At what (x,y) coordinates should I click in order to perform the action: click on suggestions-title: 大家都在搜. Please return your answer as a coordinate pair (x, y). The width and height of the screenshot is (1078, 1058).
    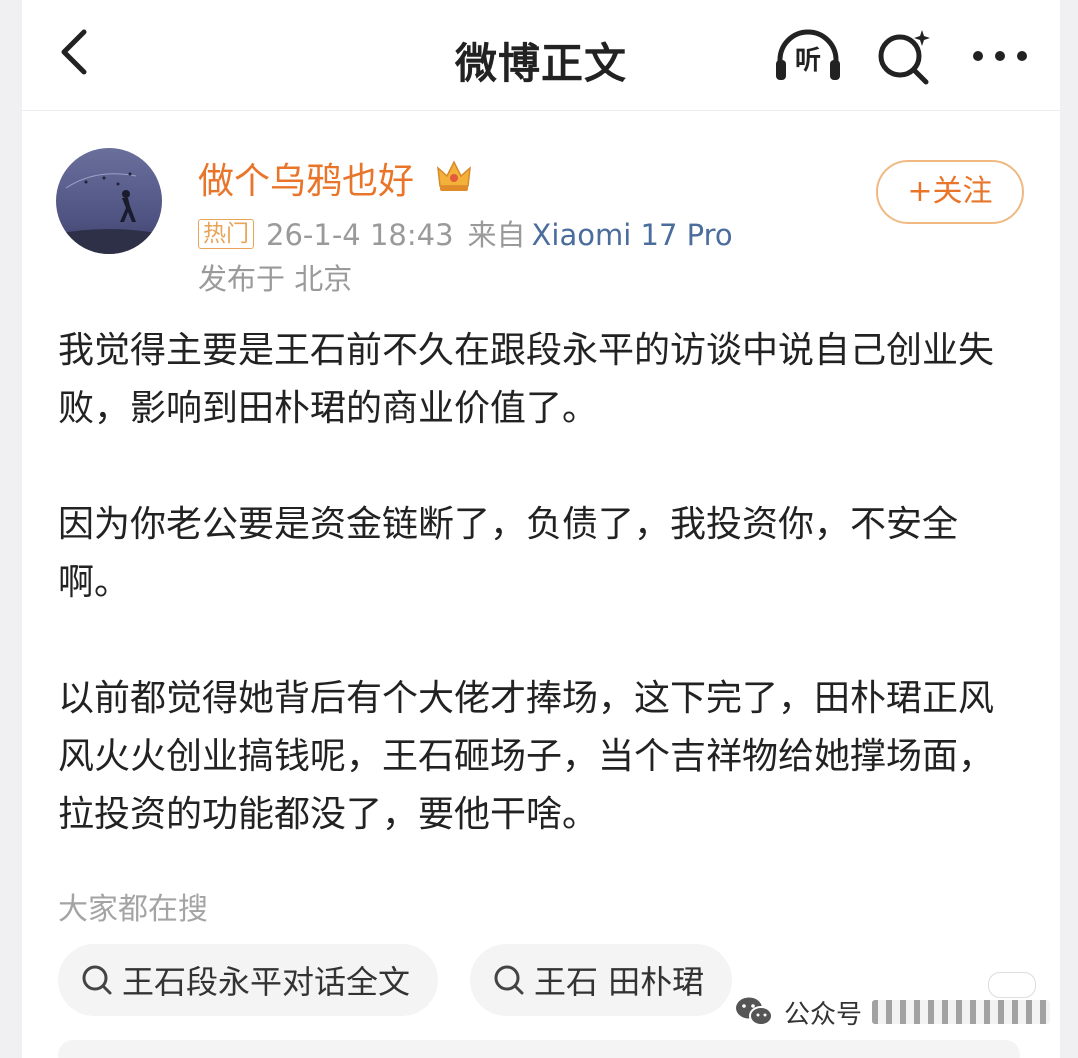
    Looking at the image, I should click on (133, 909).